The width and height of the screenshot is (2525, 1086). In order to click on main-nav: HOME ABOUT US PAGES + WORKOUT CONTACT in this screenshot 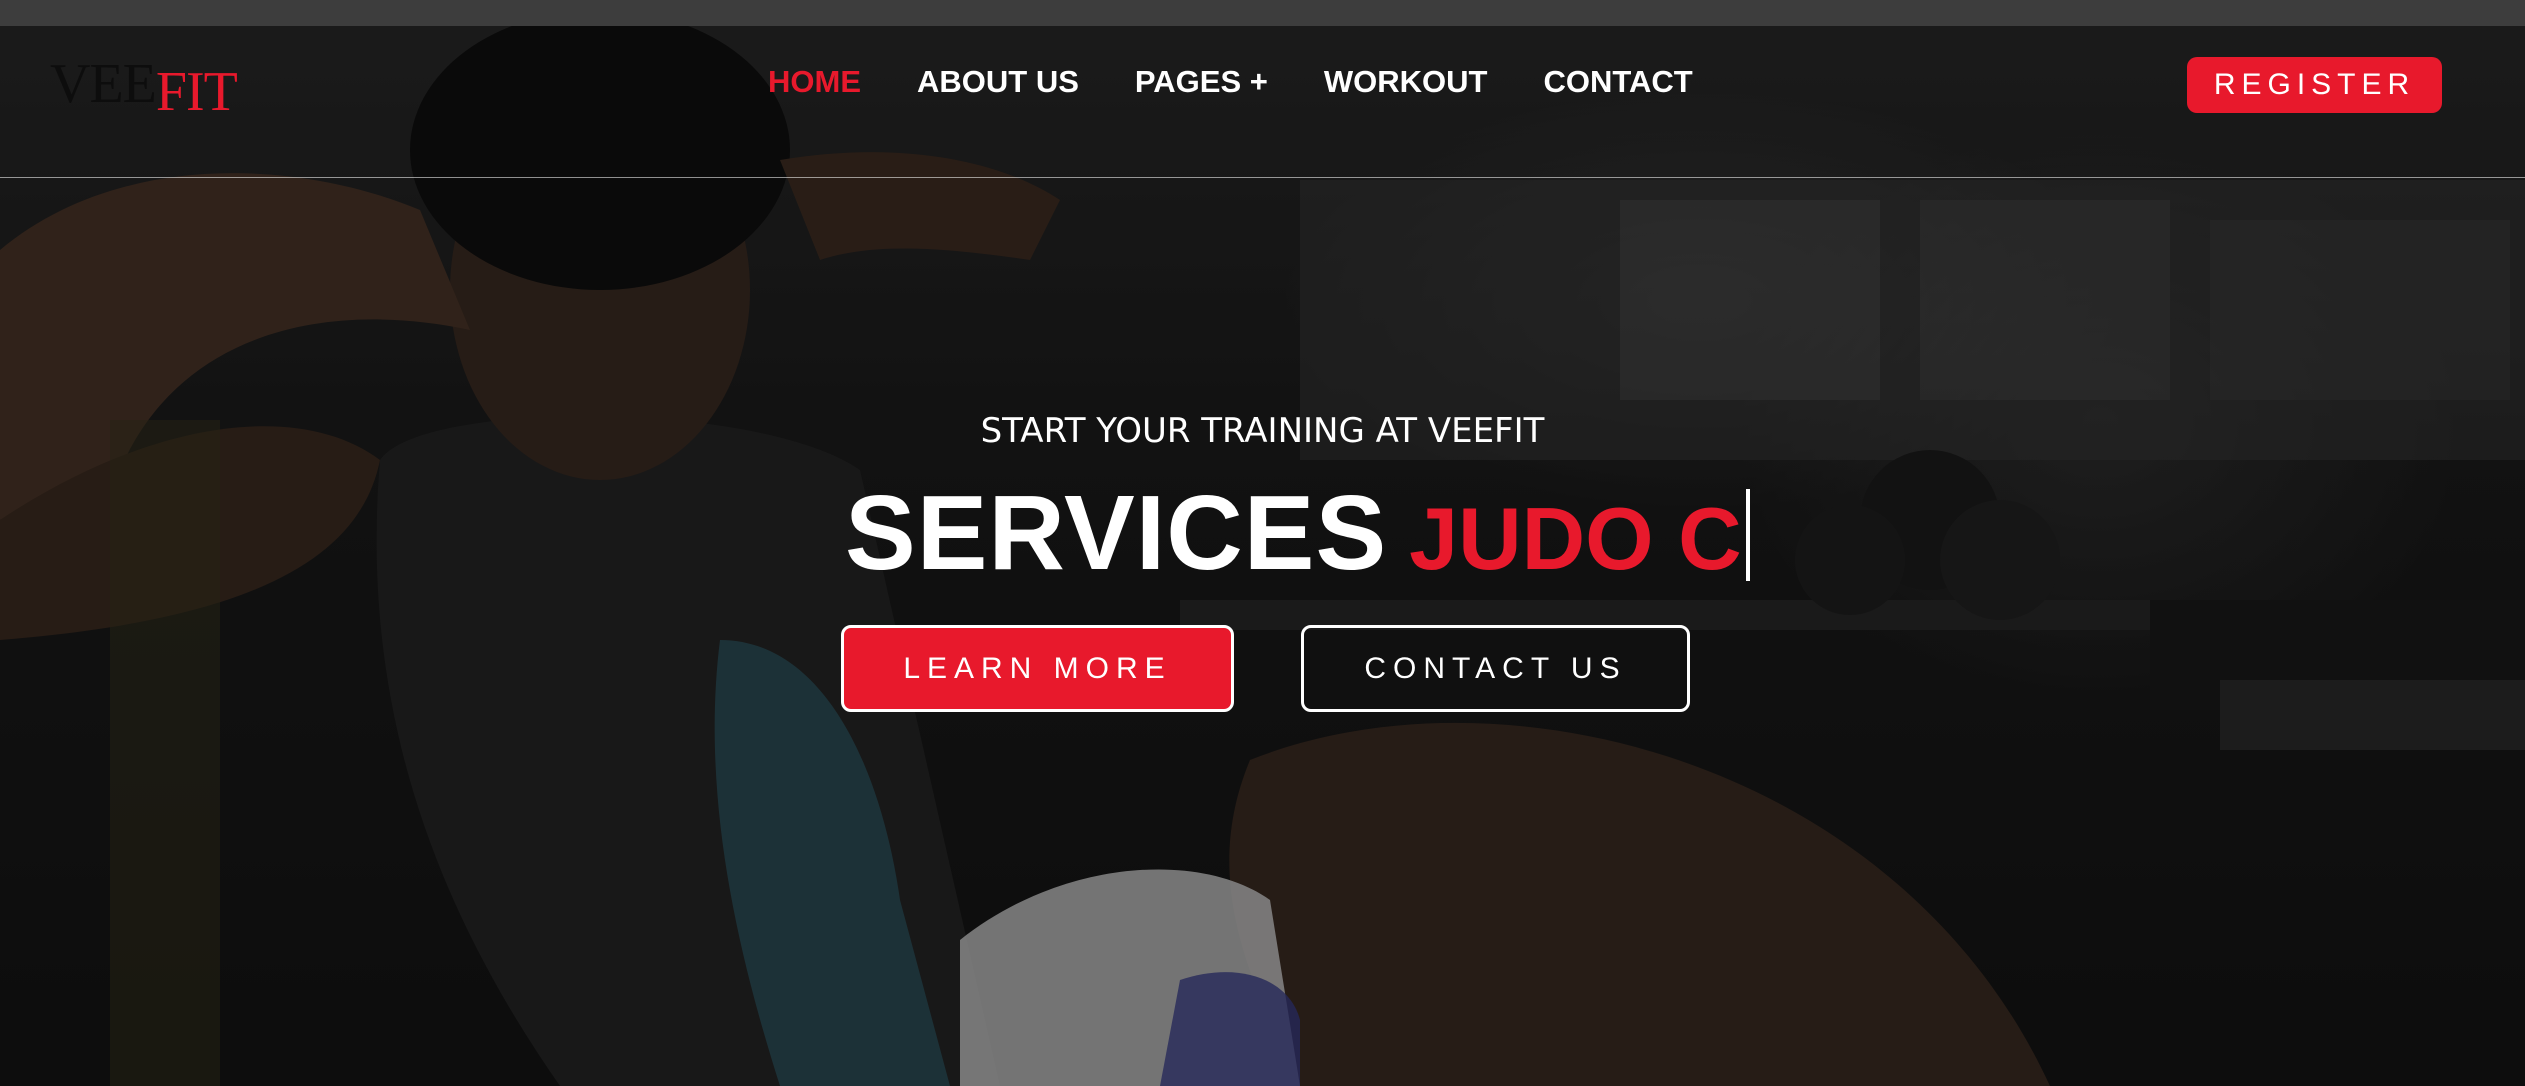, I will do `click(1258, 81)`.